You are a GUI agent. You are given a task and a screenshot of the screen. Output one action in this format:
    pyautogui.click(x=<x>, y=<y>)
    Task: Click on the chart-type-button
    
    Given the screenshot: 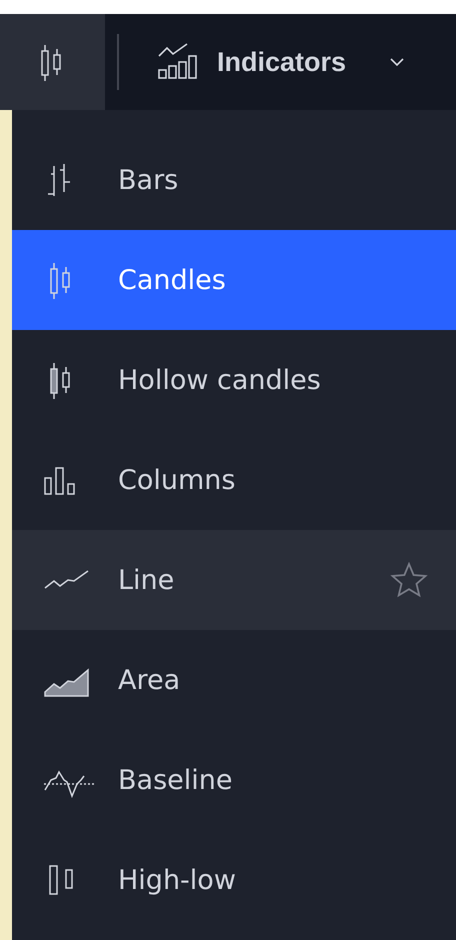 What is the action you would take?
    pyautogui.click(x=52, y=62)
    